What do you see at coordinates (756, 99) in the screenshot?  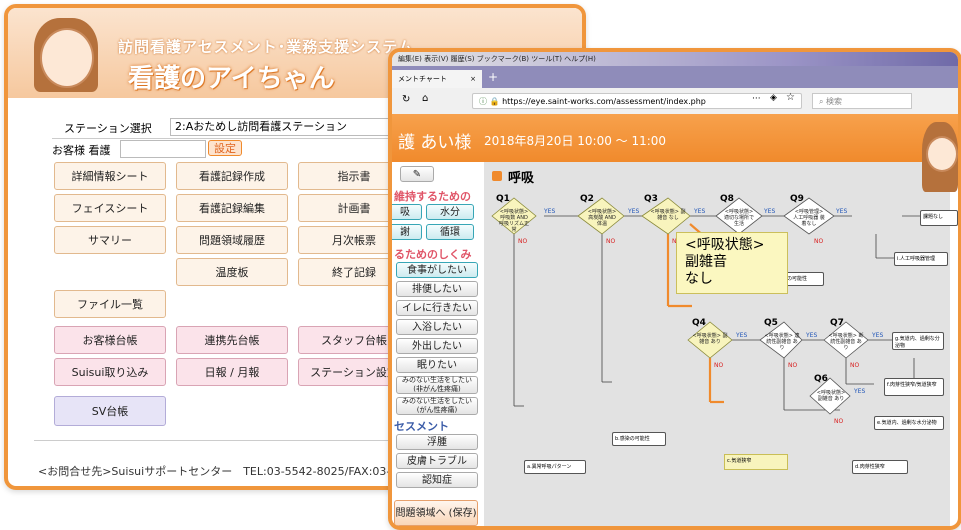 I see `more-icon: ···` at bounding box center [756, 99].